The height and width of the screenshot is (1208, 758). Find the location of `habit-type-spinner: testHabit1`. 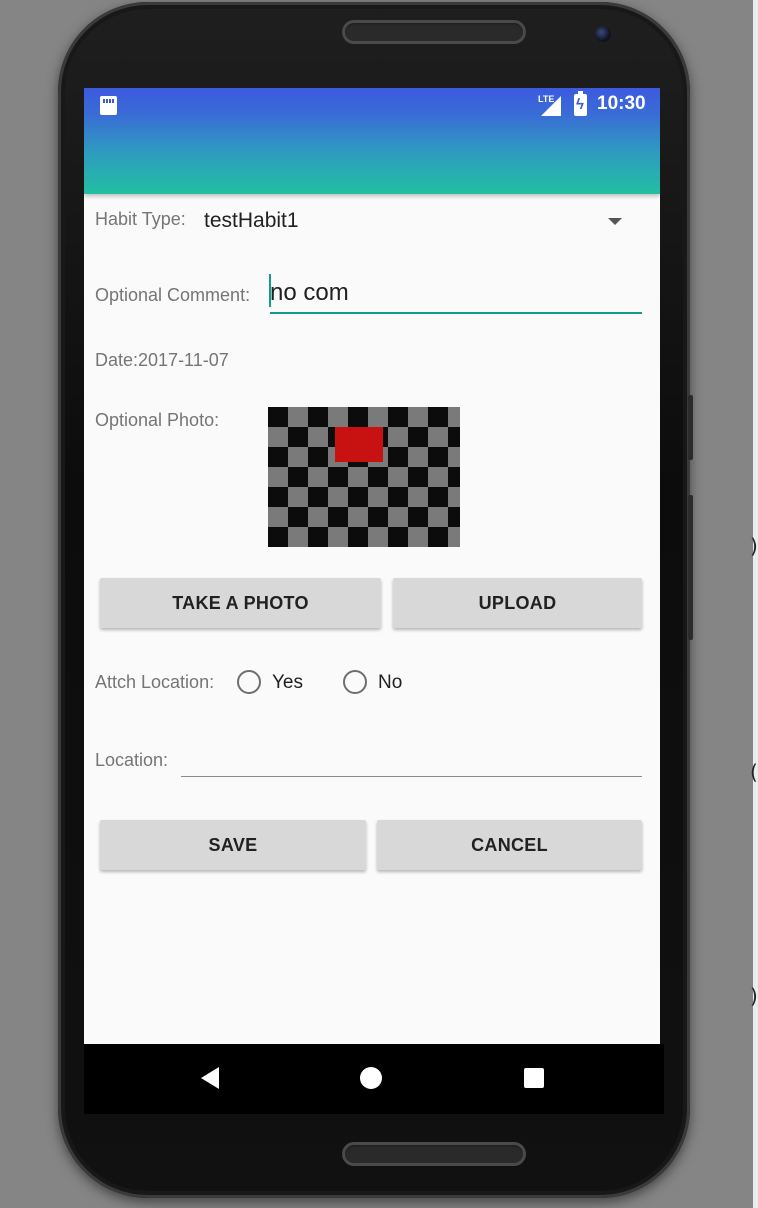

habit-type-spinner: testHabit1 is located at coordinates (415, 221).